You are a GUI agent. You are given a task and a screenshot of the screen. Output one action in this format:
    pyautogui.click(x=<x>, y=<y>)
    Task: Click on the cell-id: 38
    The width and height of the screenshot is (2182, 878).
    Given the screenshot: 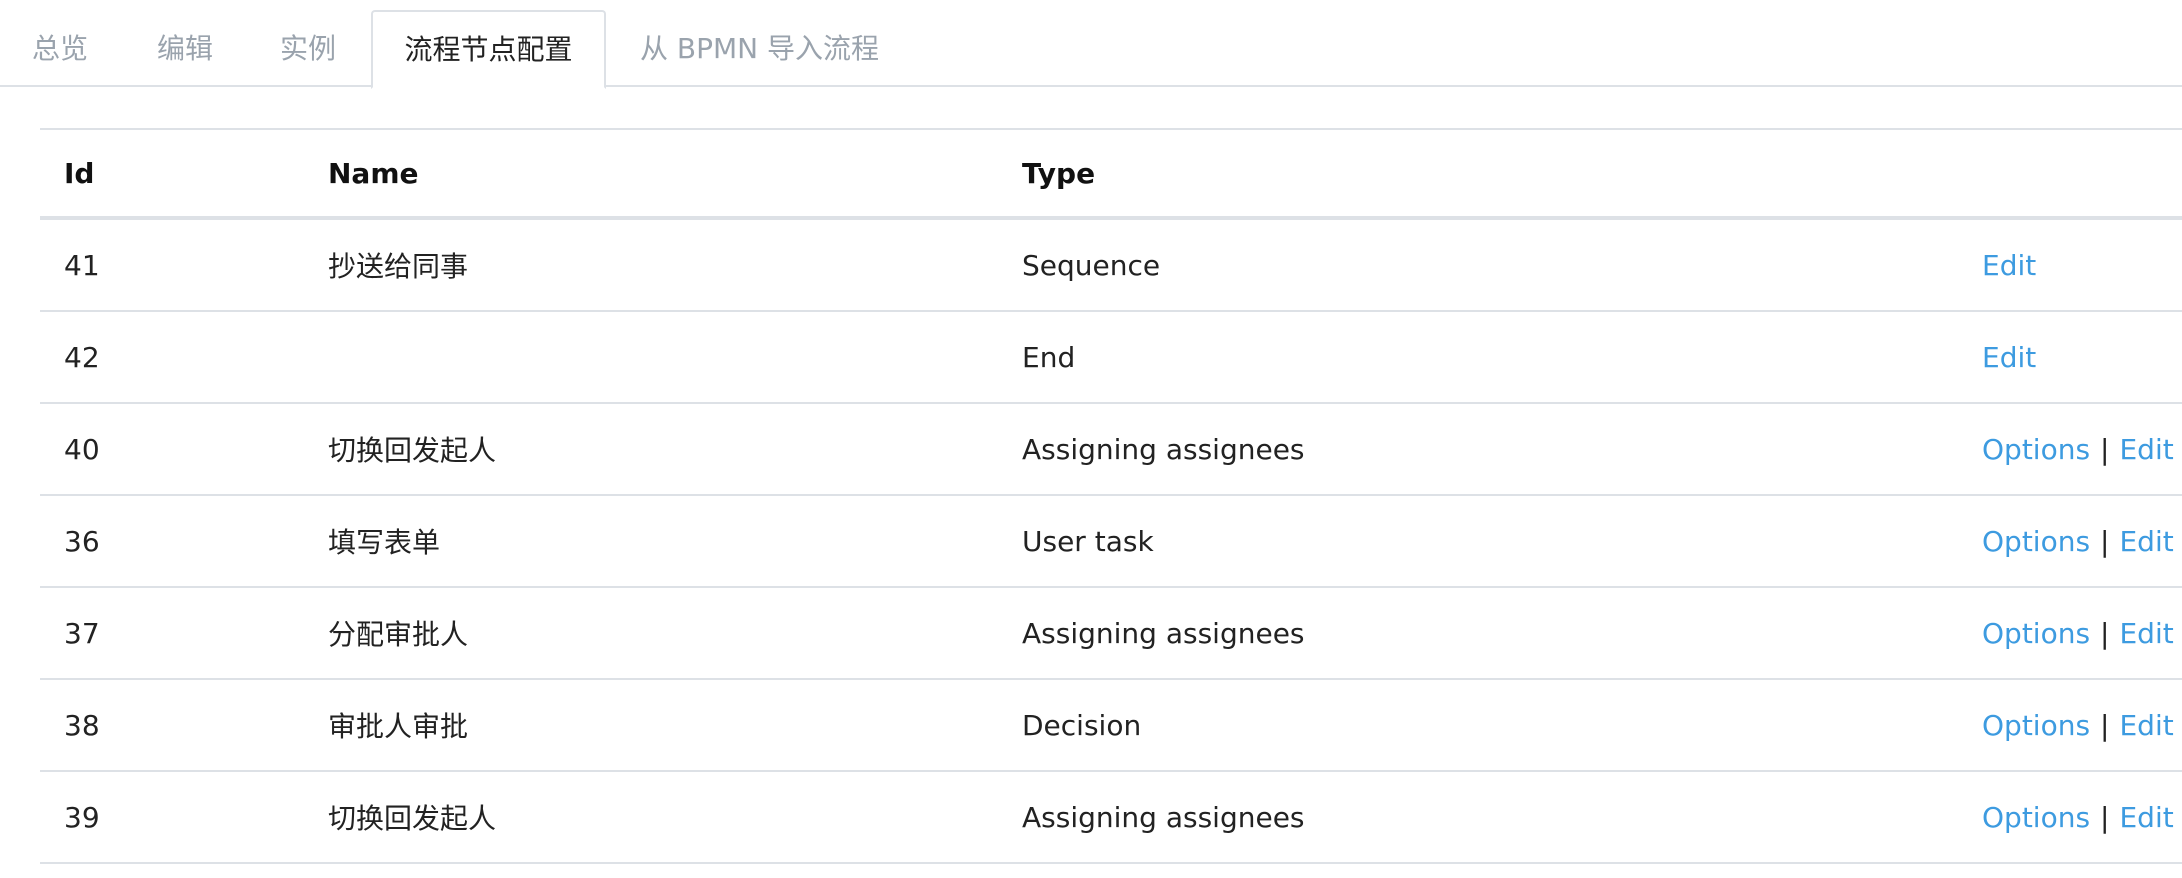 What is the action you would take?
    pyautogui.click(x=82, y=725)
    